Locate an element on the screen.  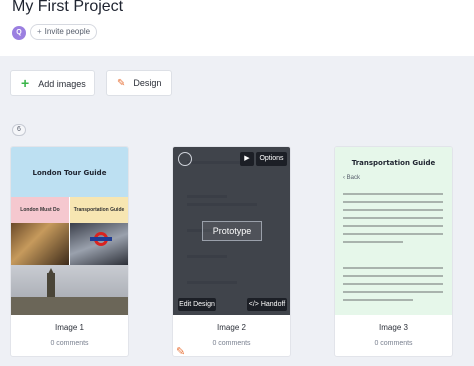
screen-count-badge: 6 is located at coordinates (19, 130).